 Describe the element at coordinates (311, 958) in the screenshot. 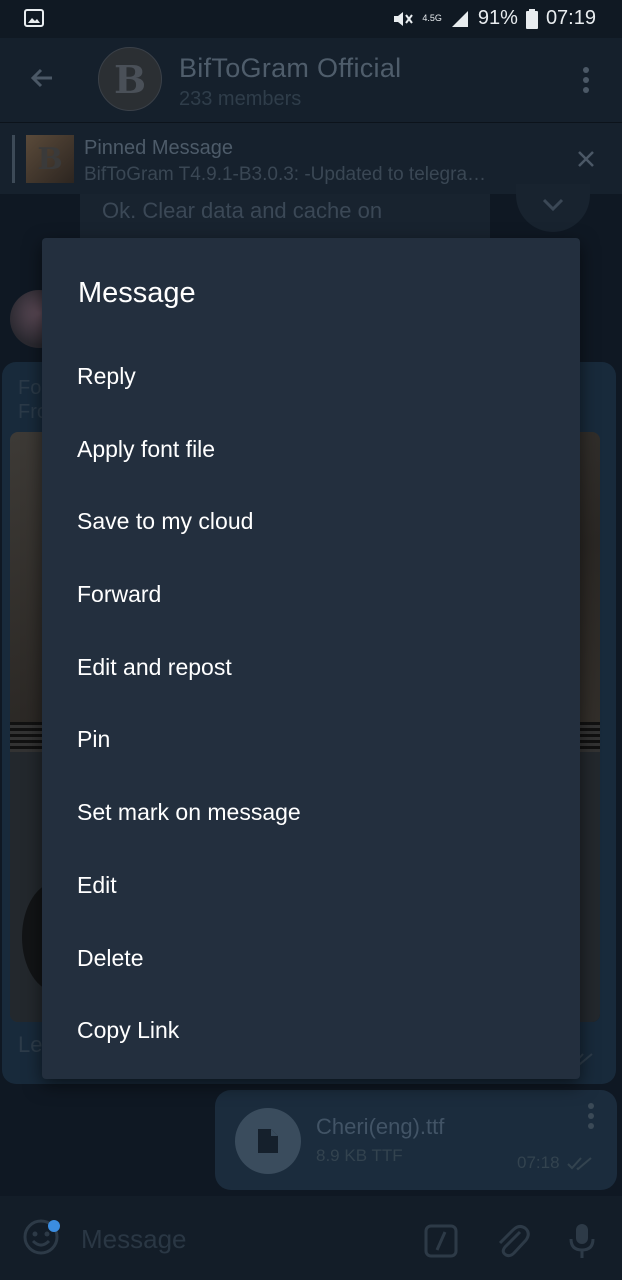

I see `menu-item-delete: Delete` at that location.